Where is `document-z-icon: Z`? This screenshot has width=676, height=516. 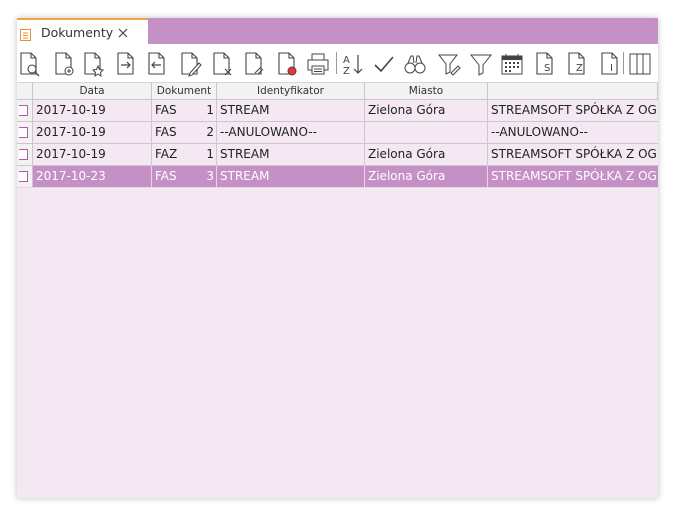 document-z-icon: Z is located at coordinates (577, 64).